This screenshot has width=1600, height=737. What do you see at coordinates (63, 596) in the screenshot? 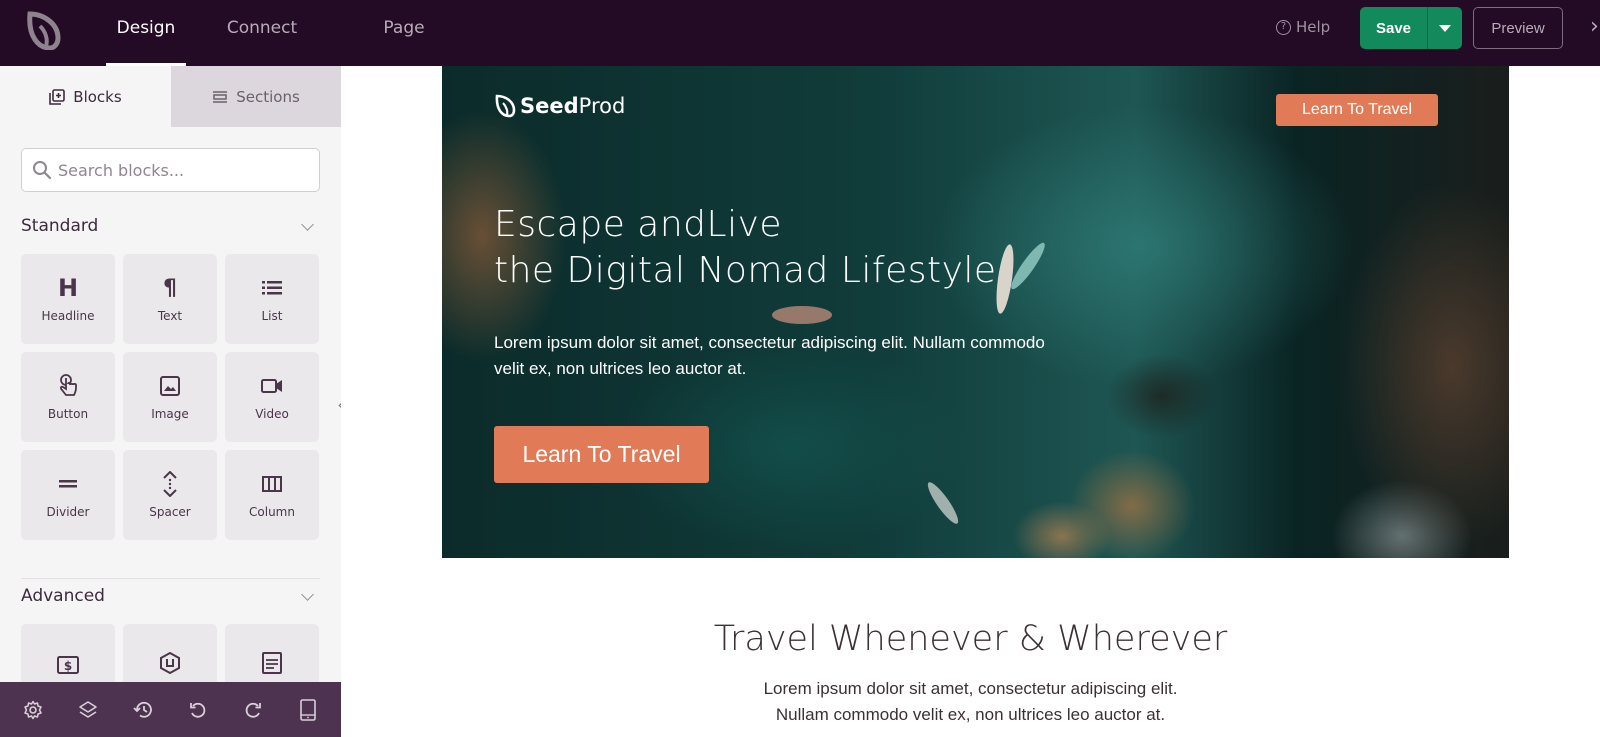
I see `advanced-section-title: Advanced` at bounding box center [63, 596].